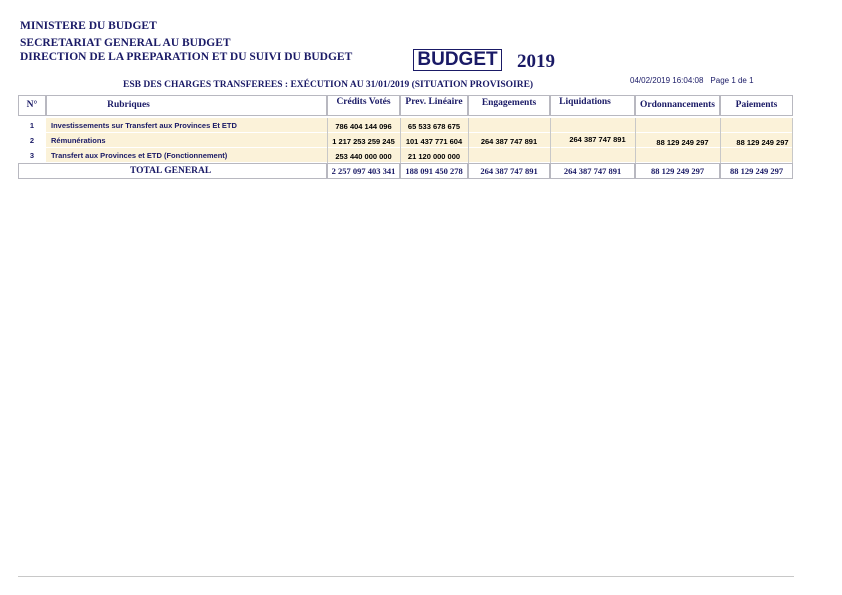 The width and height of the screenshot is (842, 595). What do you see at coordinates (457, 60) in the screenshot?
I see `budget-label-box: BUDGET` at bounding box center [457, 60].